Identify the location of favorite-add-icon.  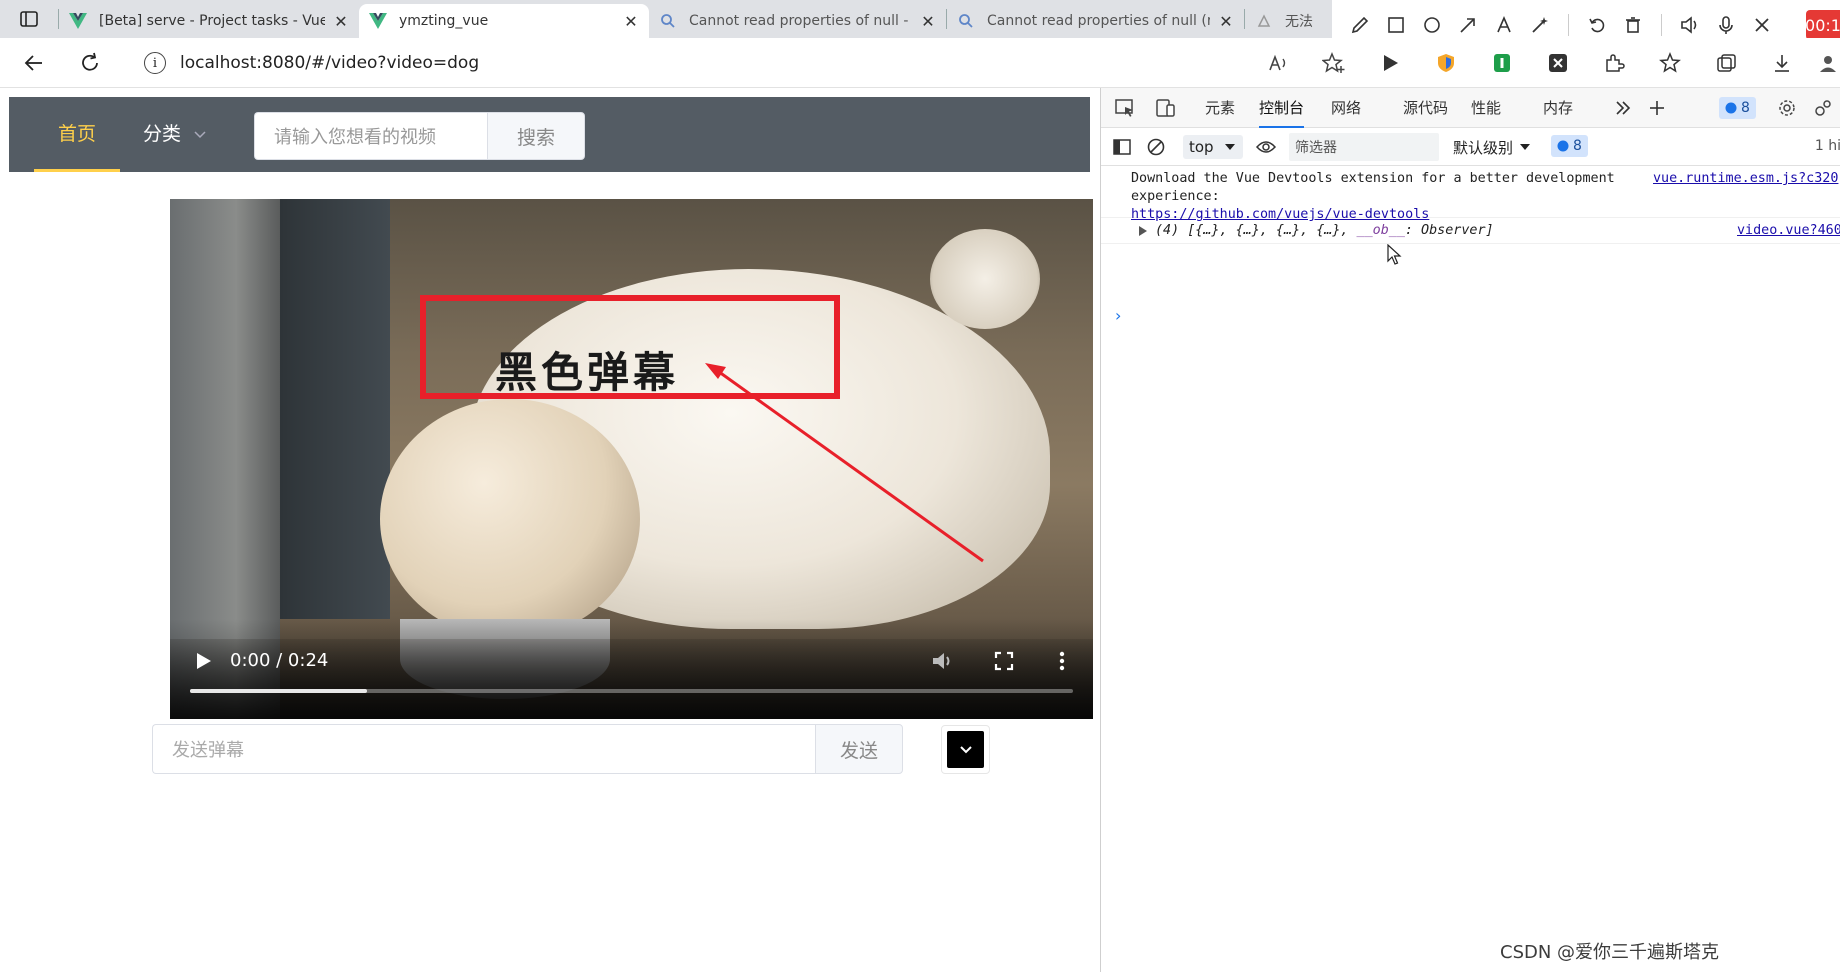
(1334, 63).